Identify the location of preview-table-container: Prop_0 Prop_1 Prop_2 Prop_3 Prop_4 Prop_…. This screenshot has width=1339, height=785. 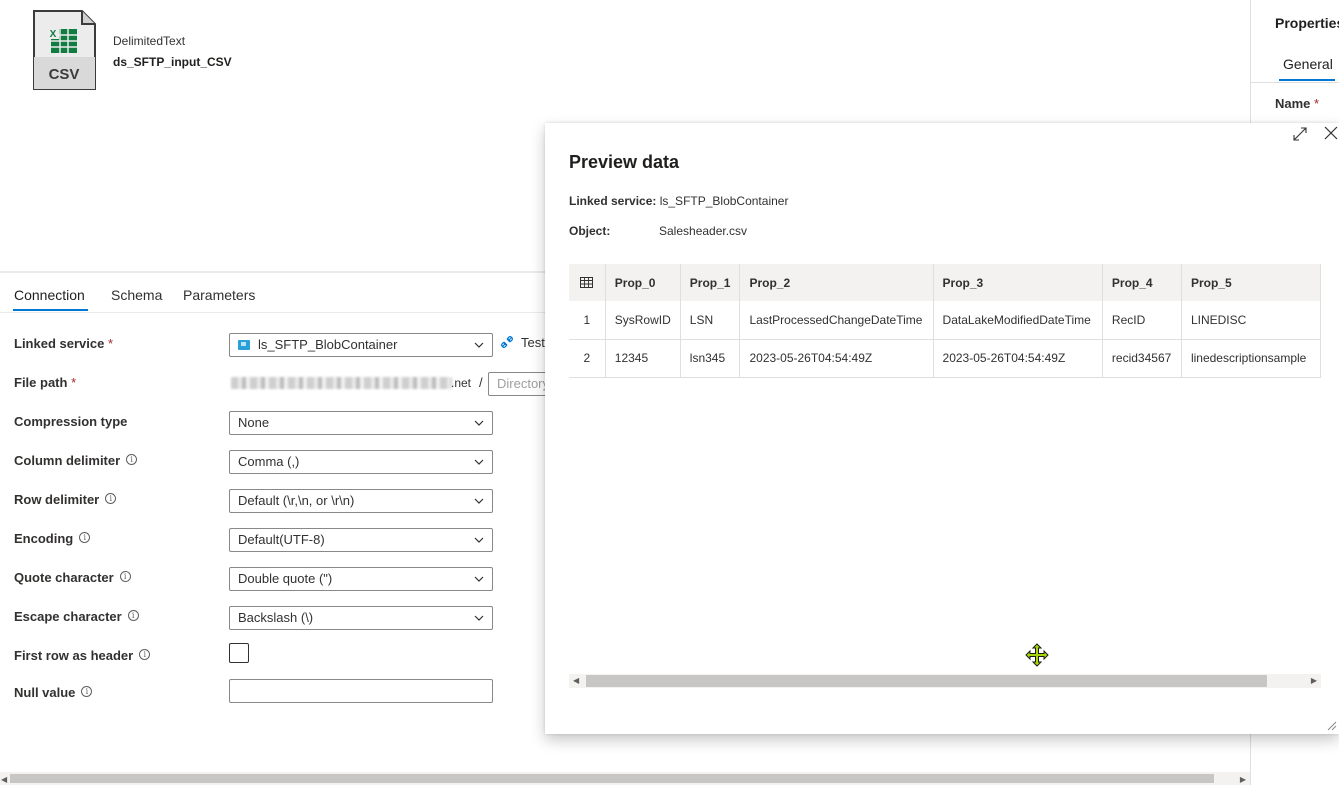
(945, 321).